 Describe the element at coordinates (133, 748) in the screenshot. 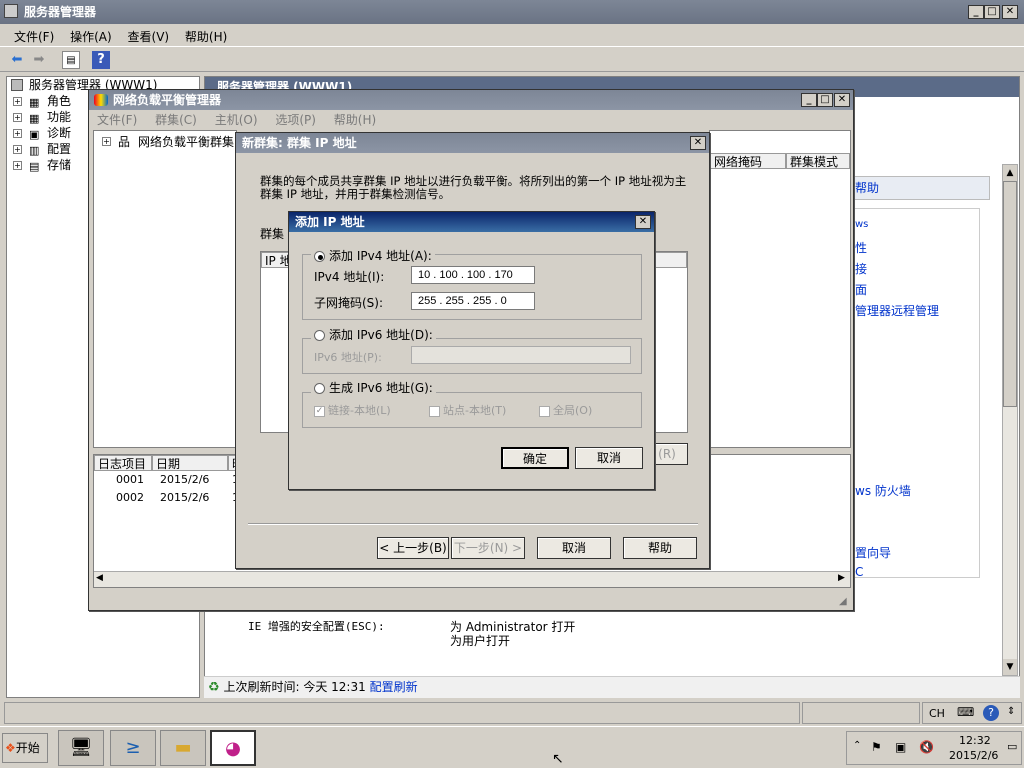

I see `taskbar-powershell: ≥` at that location.